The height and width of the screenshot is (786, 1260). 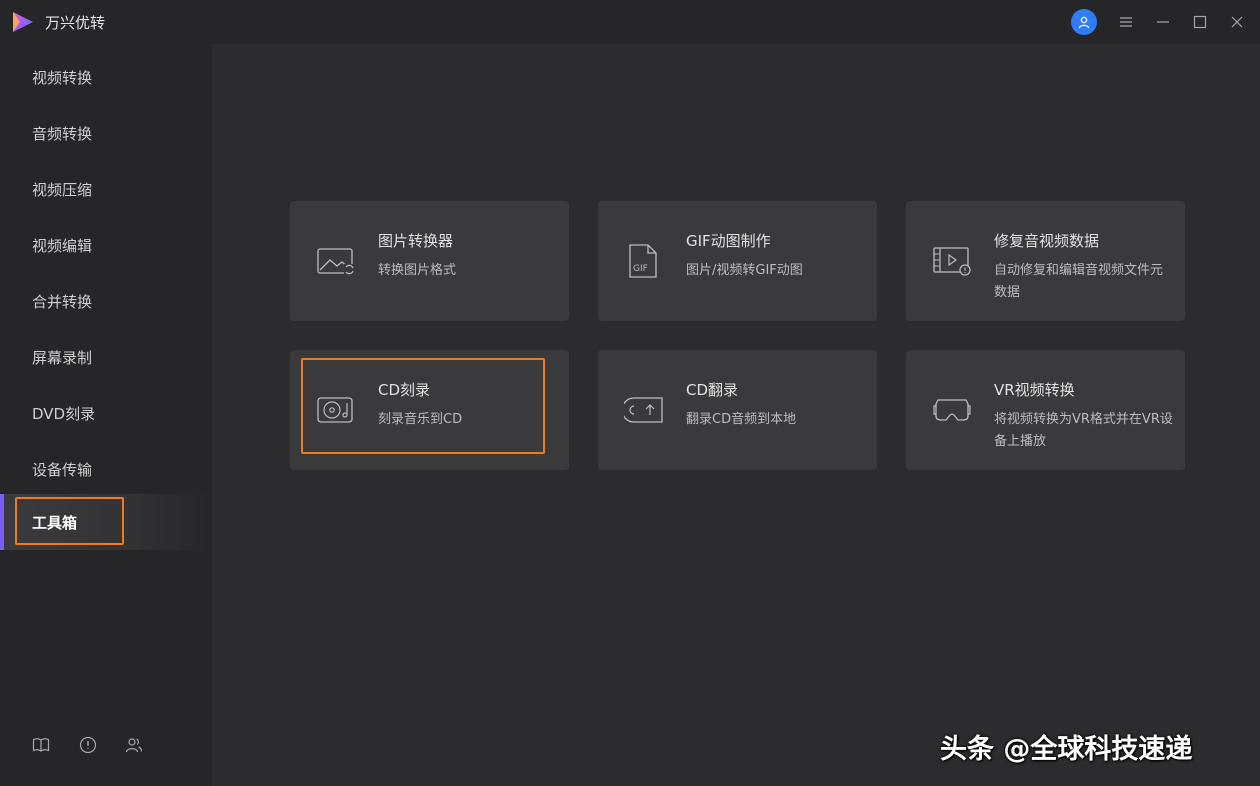 I want to click on minimize-button, so click(x=1163, y=22).